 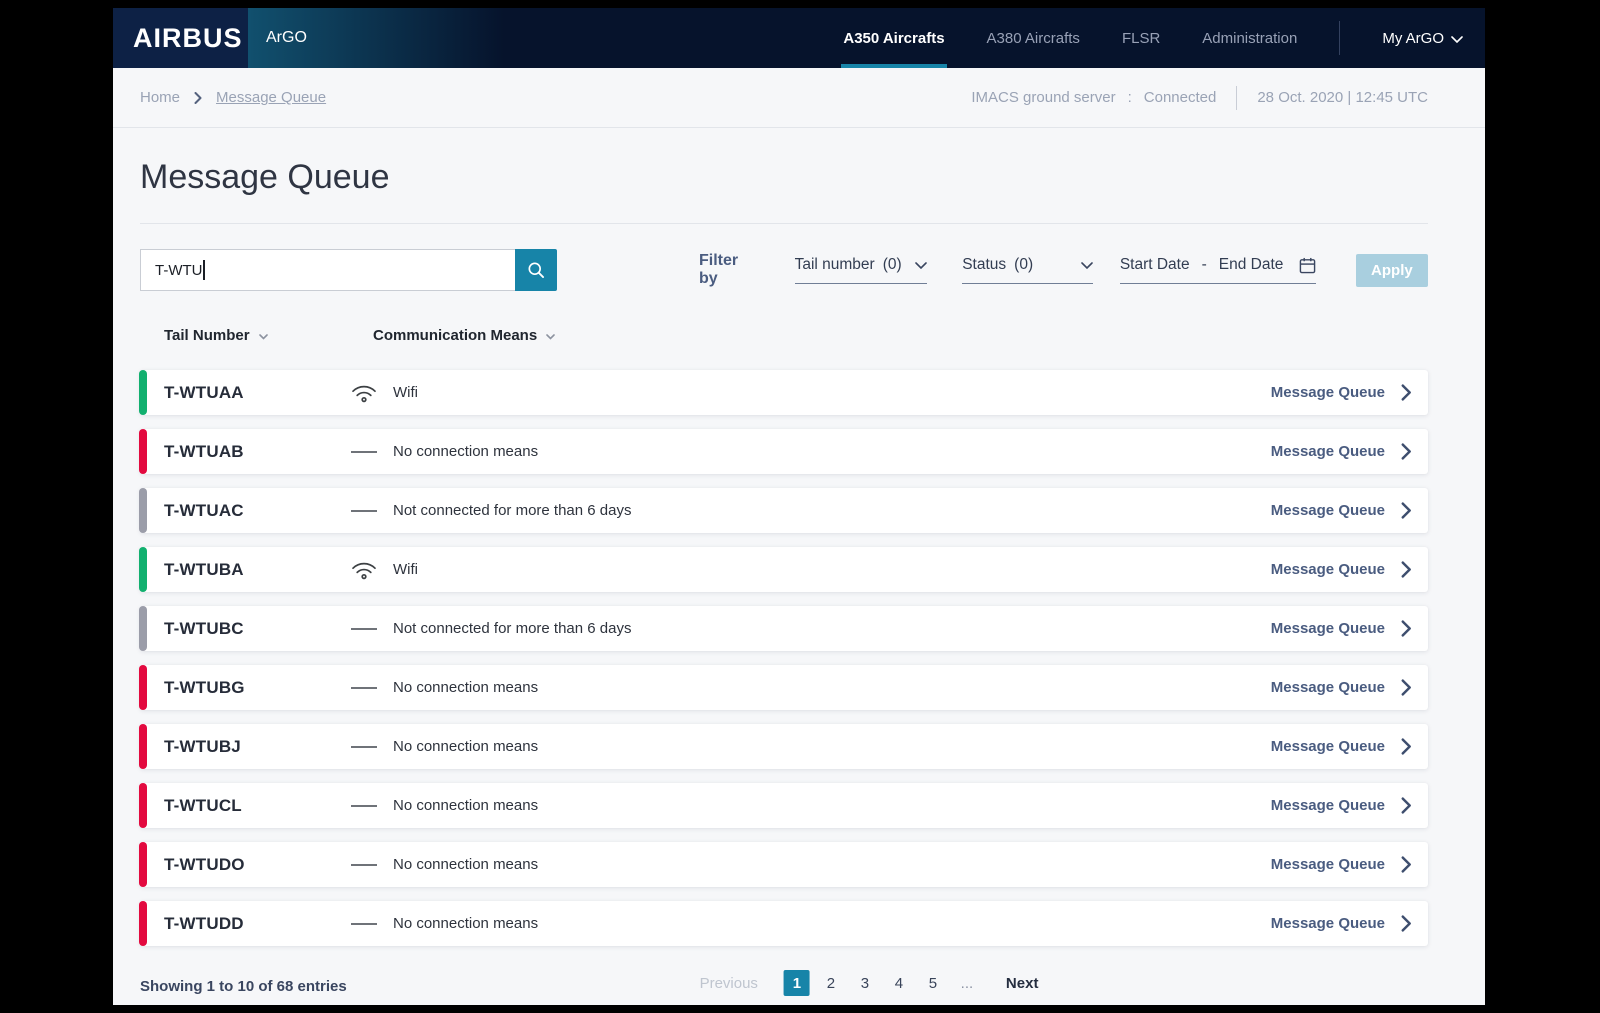 I want to click on table-row: T-WTUBA Wifi Message Queue, so click(x=783, y=569).